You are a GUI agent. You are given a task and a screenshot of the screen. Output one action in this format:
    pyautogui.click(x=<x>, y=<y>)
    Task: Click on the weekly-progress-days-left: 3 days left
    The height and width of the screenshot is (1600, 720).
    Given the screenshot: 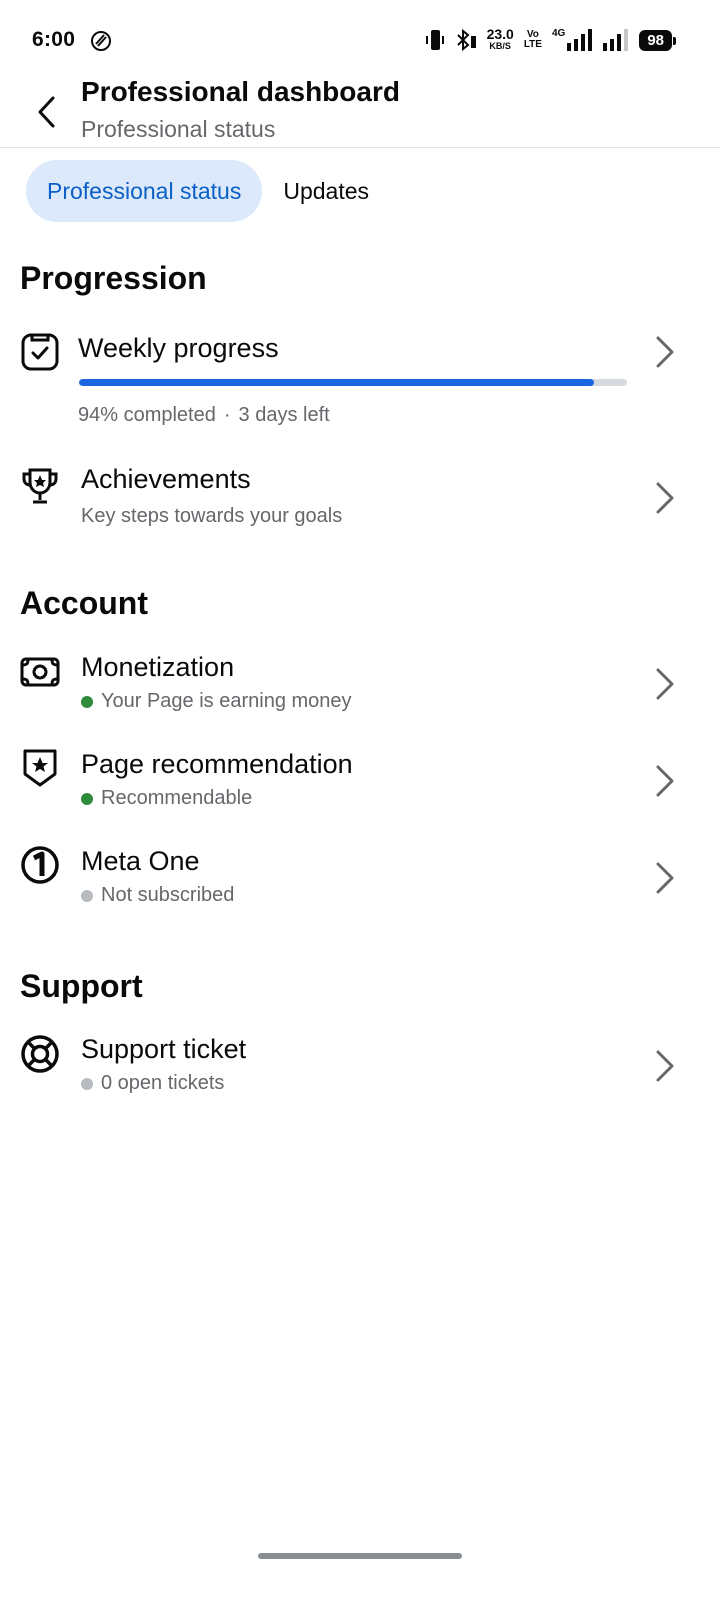 What is the action you would take?
    pyautogui.click(x=284, y=415)
    